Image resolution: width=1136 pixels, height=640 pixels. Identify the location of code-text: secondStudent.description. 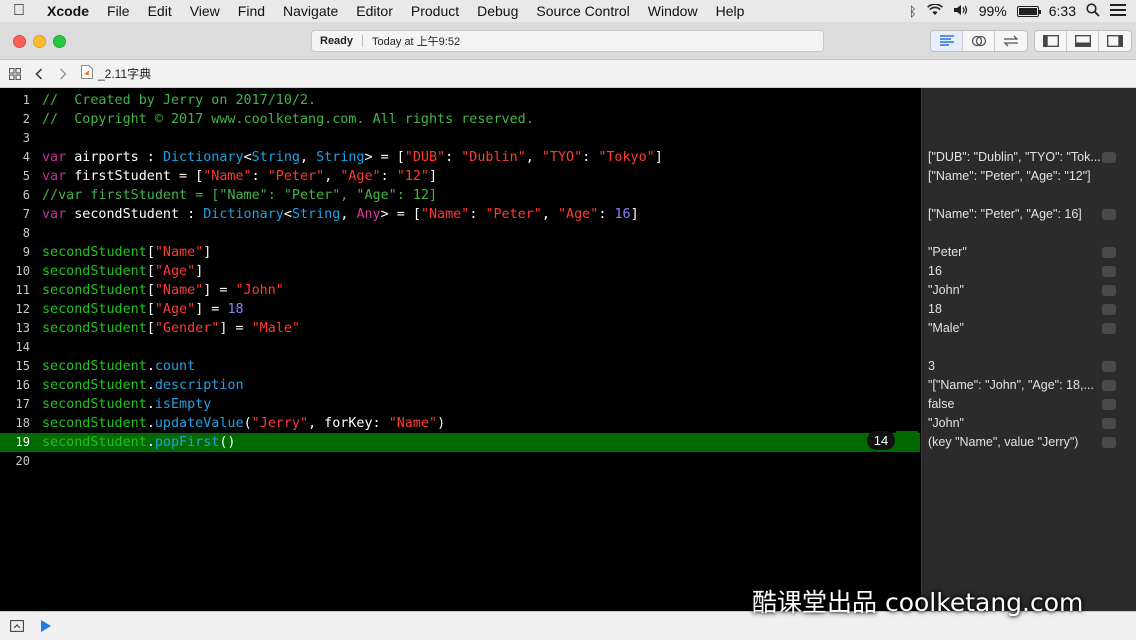
(143, 385).